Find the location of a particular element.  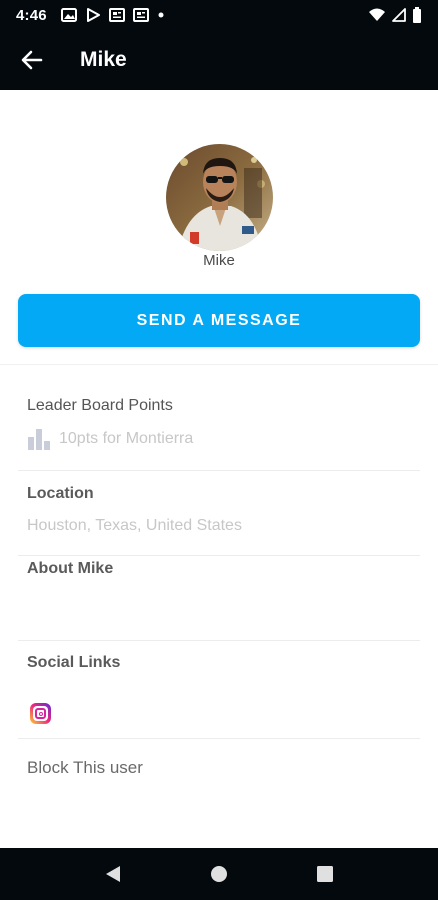

nav-back-icon is located at coordinates (113, 874).